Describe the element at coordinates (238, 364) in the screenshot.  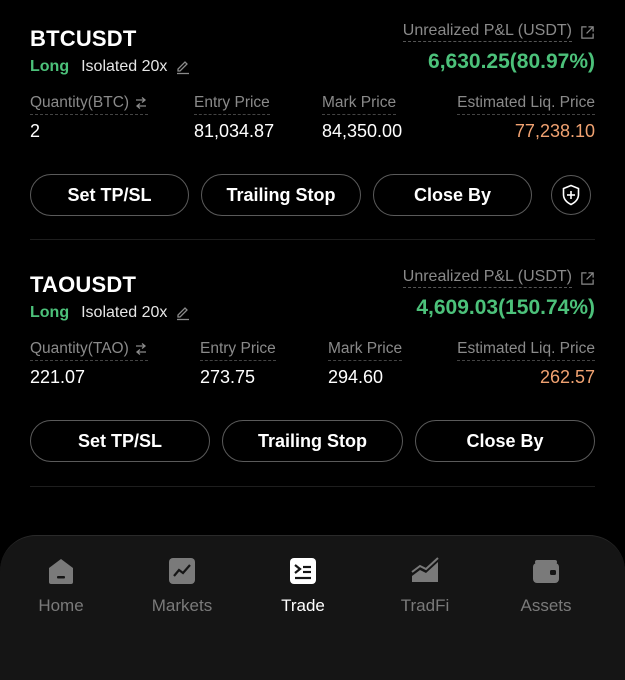
I see `entry-price-stat: Entry Price 273.75` at that location.